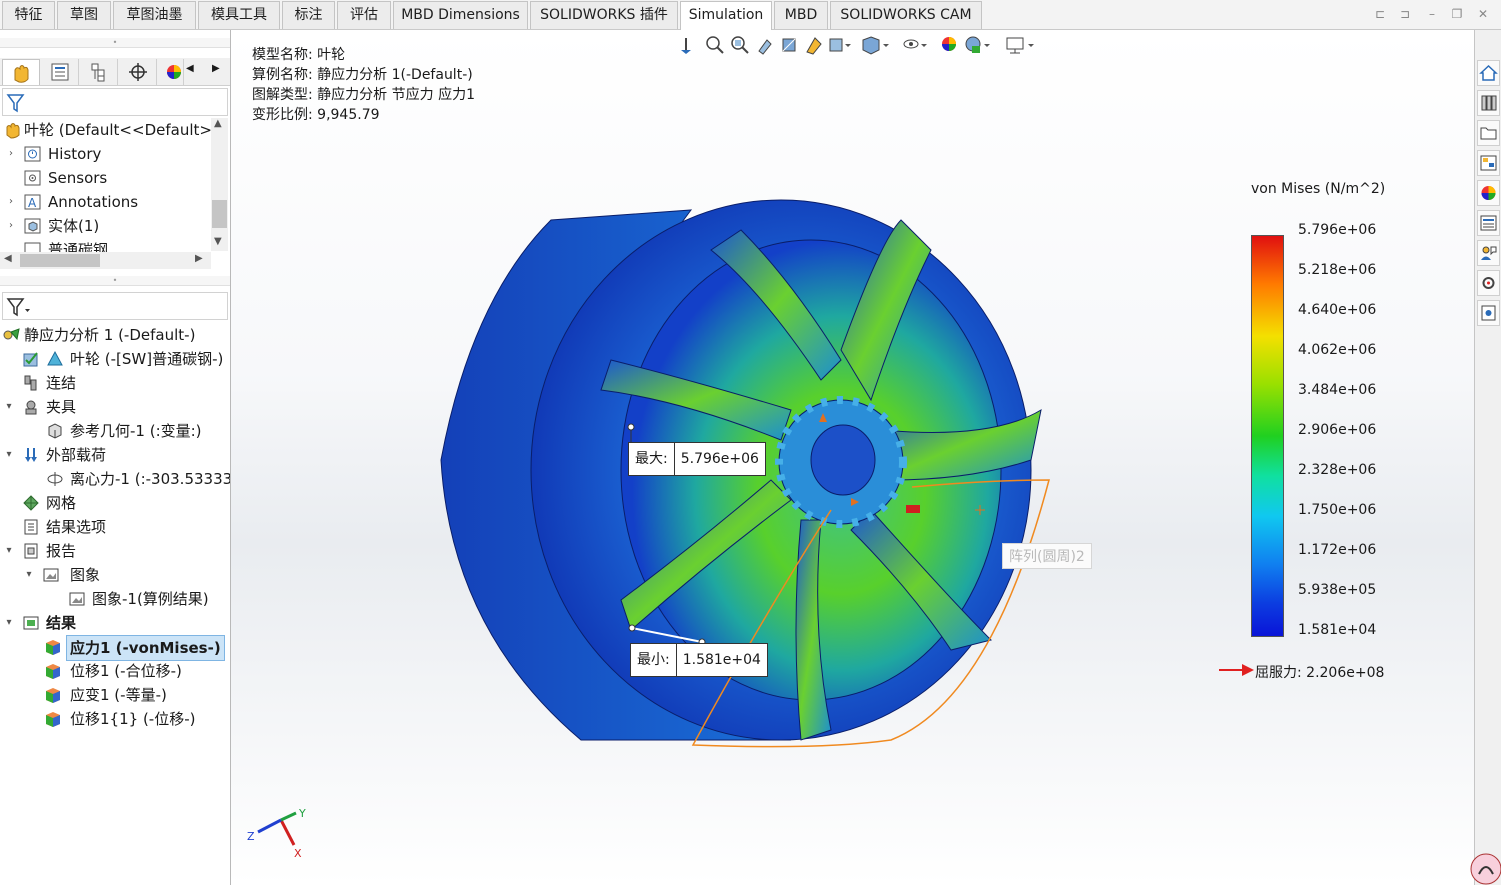  What do you see at coordinates (219, 214) in the screenshot?
I see `scroll-thumb` at bounding box center [219, 214].